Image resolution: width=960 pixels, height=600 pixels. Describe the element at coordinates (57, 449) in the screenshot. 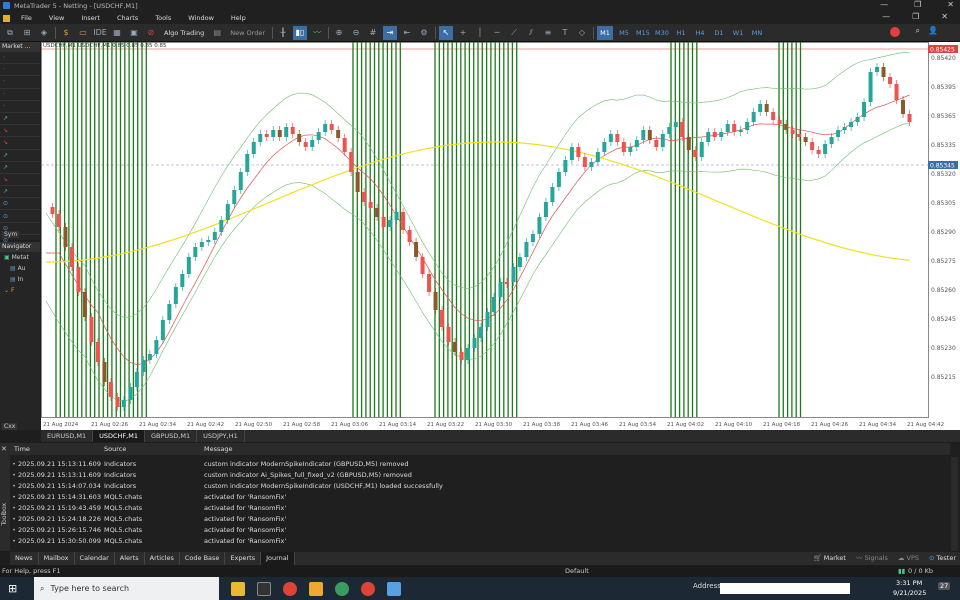

I see `column-time: Time` at that location.